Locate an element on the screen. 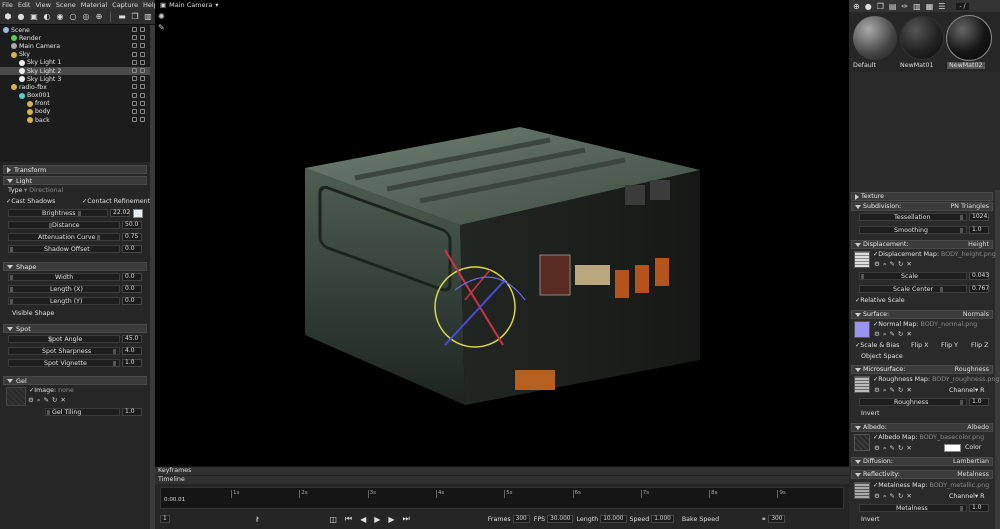 This screenshot has width=1000, height=529. microsurface-value: Roughness is located at coordinates (972, 369).